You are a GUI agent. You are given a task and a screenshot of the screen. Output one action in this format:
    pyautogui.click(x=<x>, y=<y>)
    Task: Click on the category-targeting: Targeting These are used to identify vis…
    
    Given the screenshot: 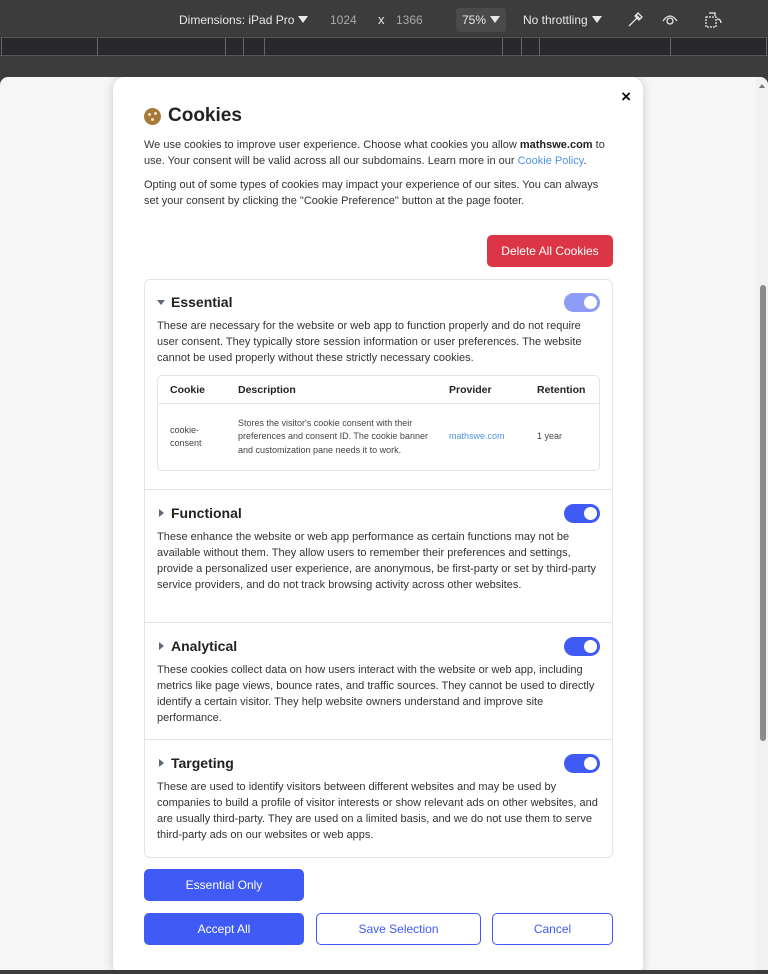 What is the action you would take?
    pyautogui.click(x=378, y=798)
    